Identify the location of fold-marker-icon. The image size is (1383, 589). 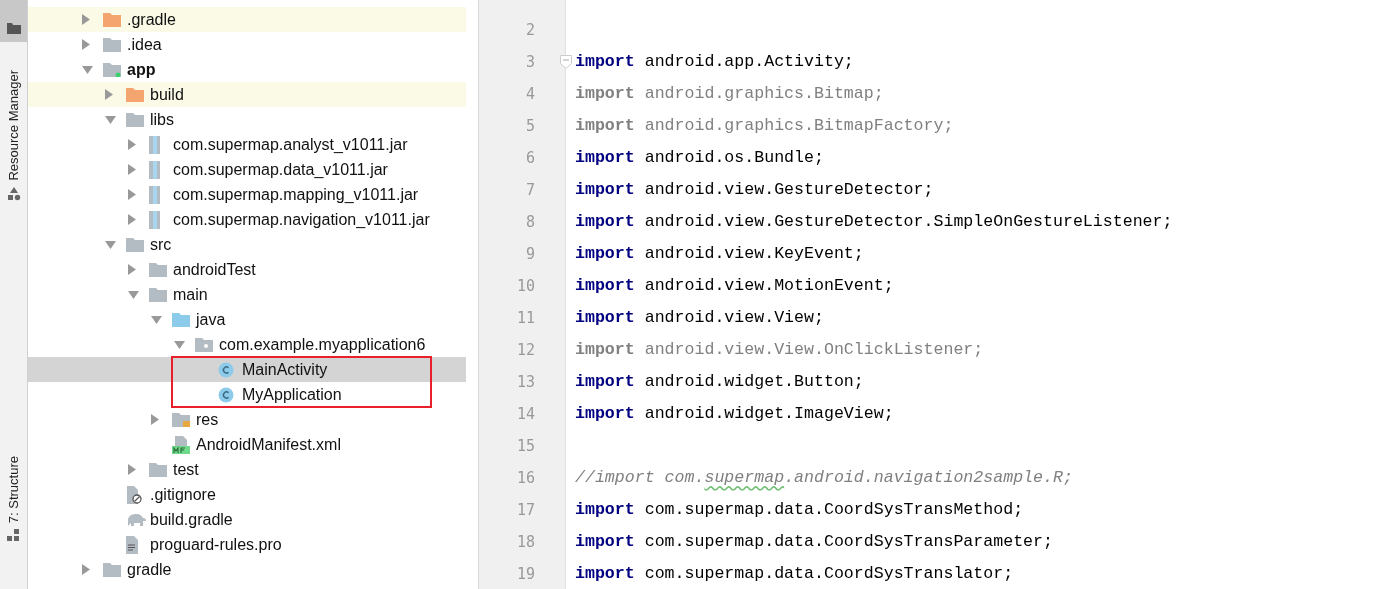
(566, 62).